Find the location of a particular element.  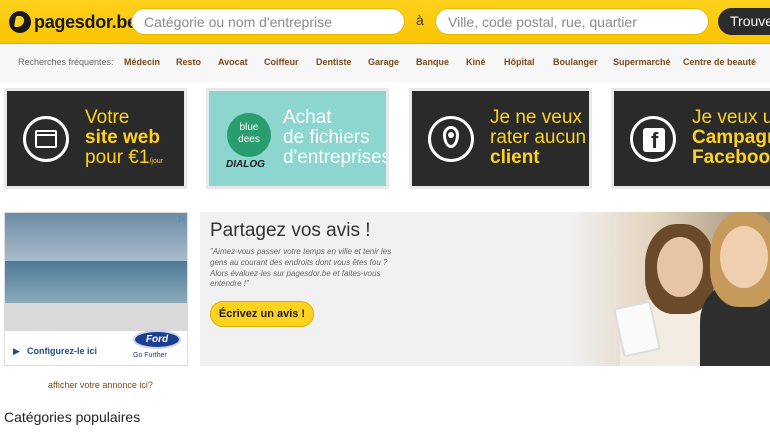

frequent-link-banque: Banque is located at coordinates (432, 62).